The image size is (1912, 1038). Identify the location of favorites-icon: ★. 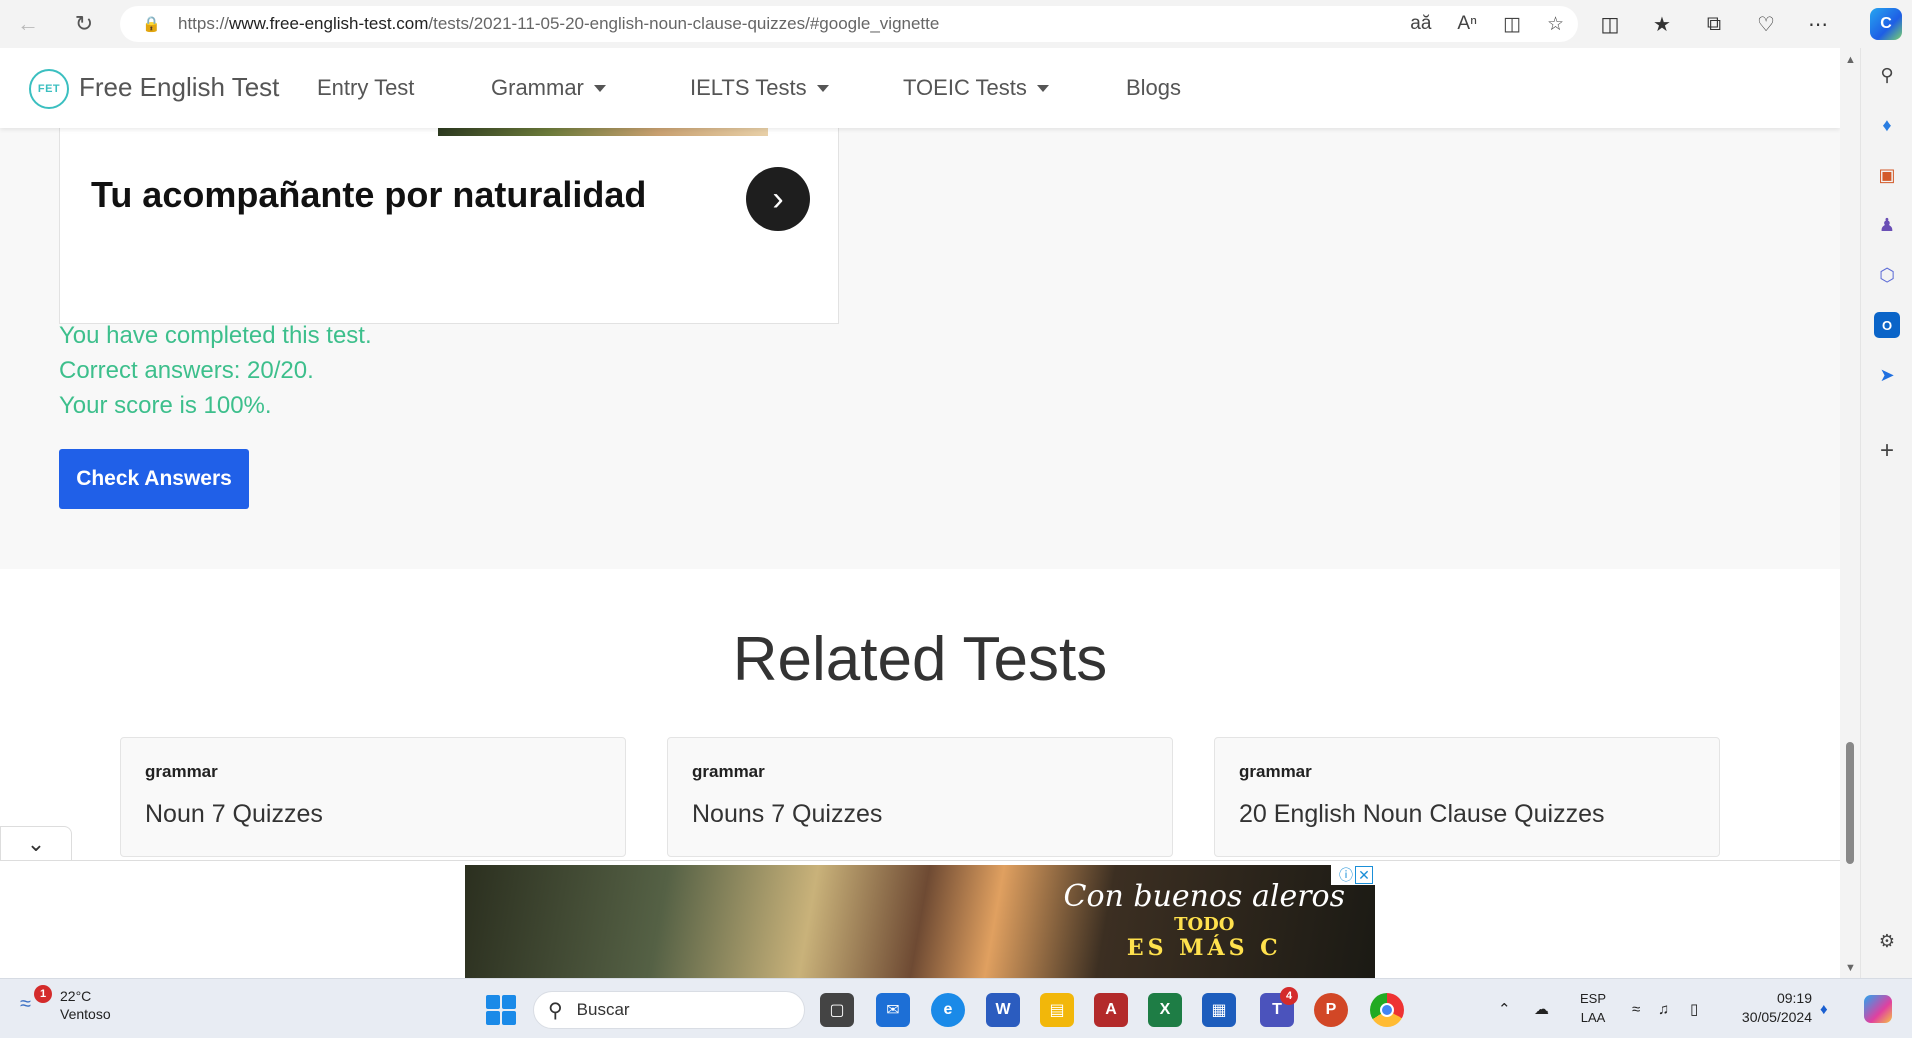
(1662, 24).